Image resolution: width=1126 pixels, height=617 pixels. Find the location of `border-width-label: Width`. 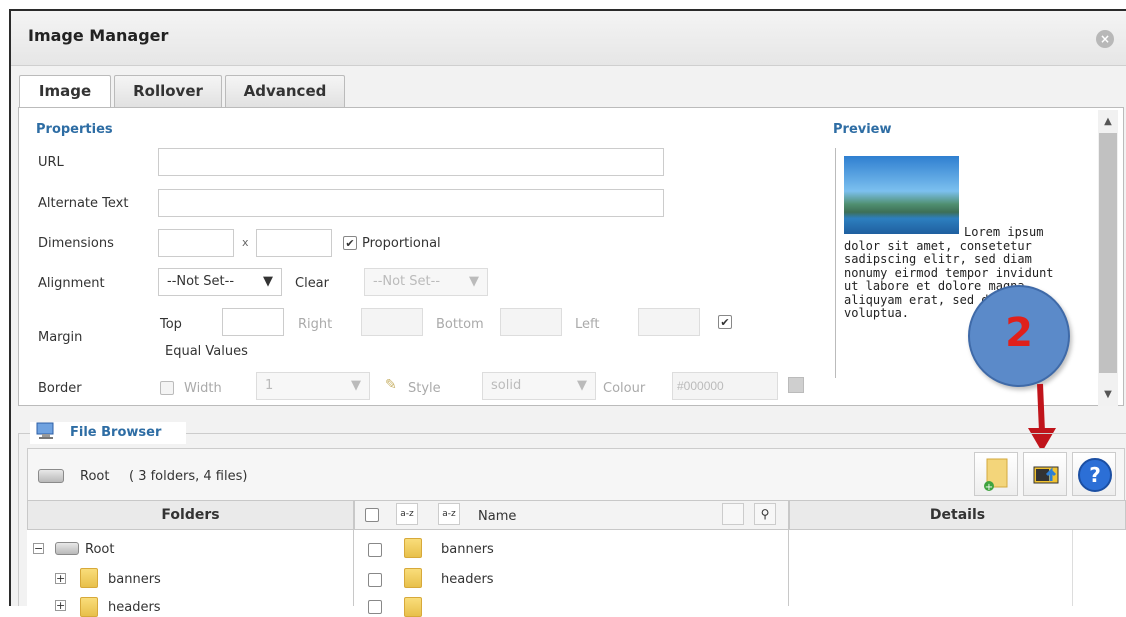

border-width-label: Width is located at coordinates (203, 388).